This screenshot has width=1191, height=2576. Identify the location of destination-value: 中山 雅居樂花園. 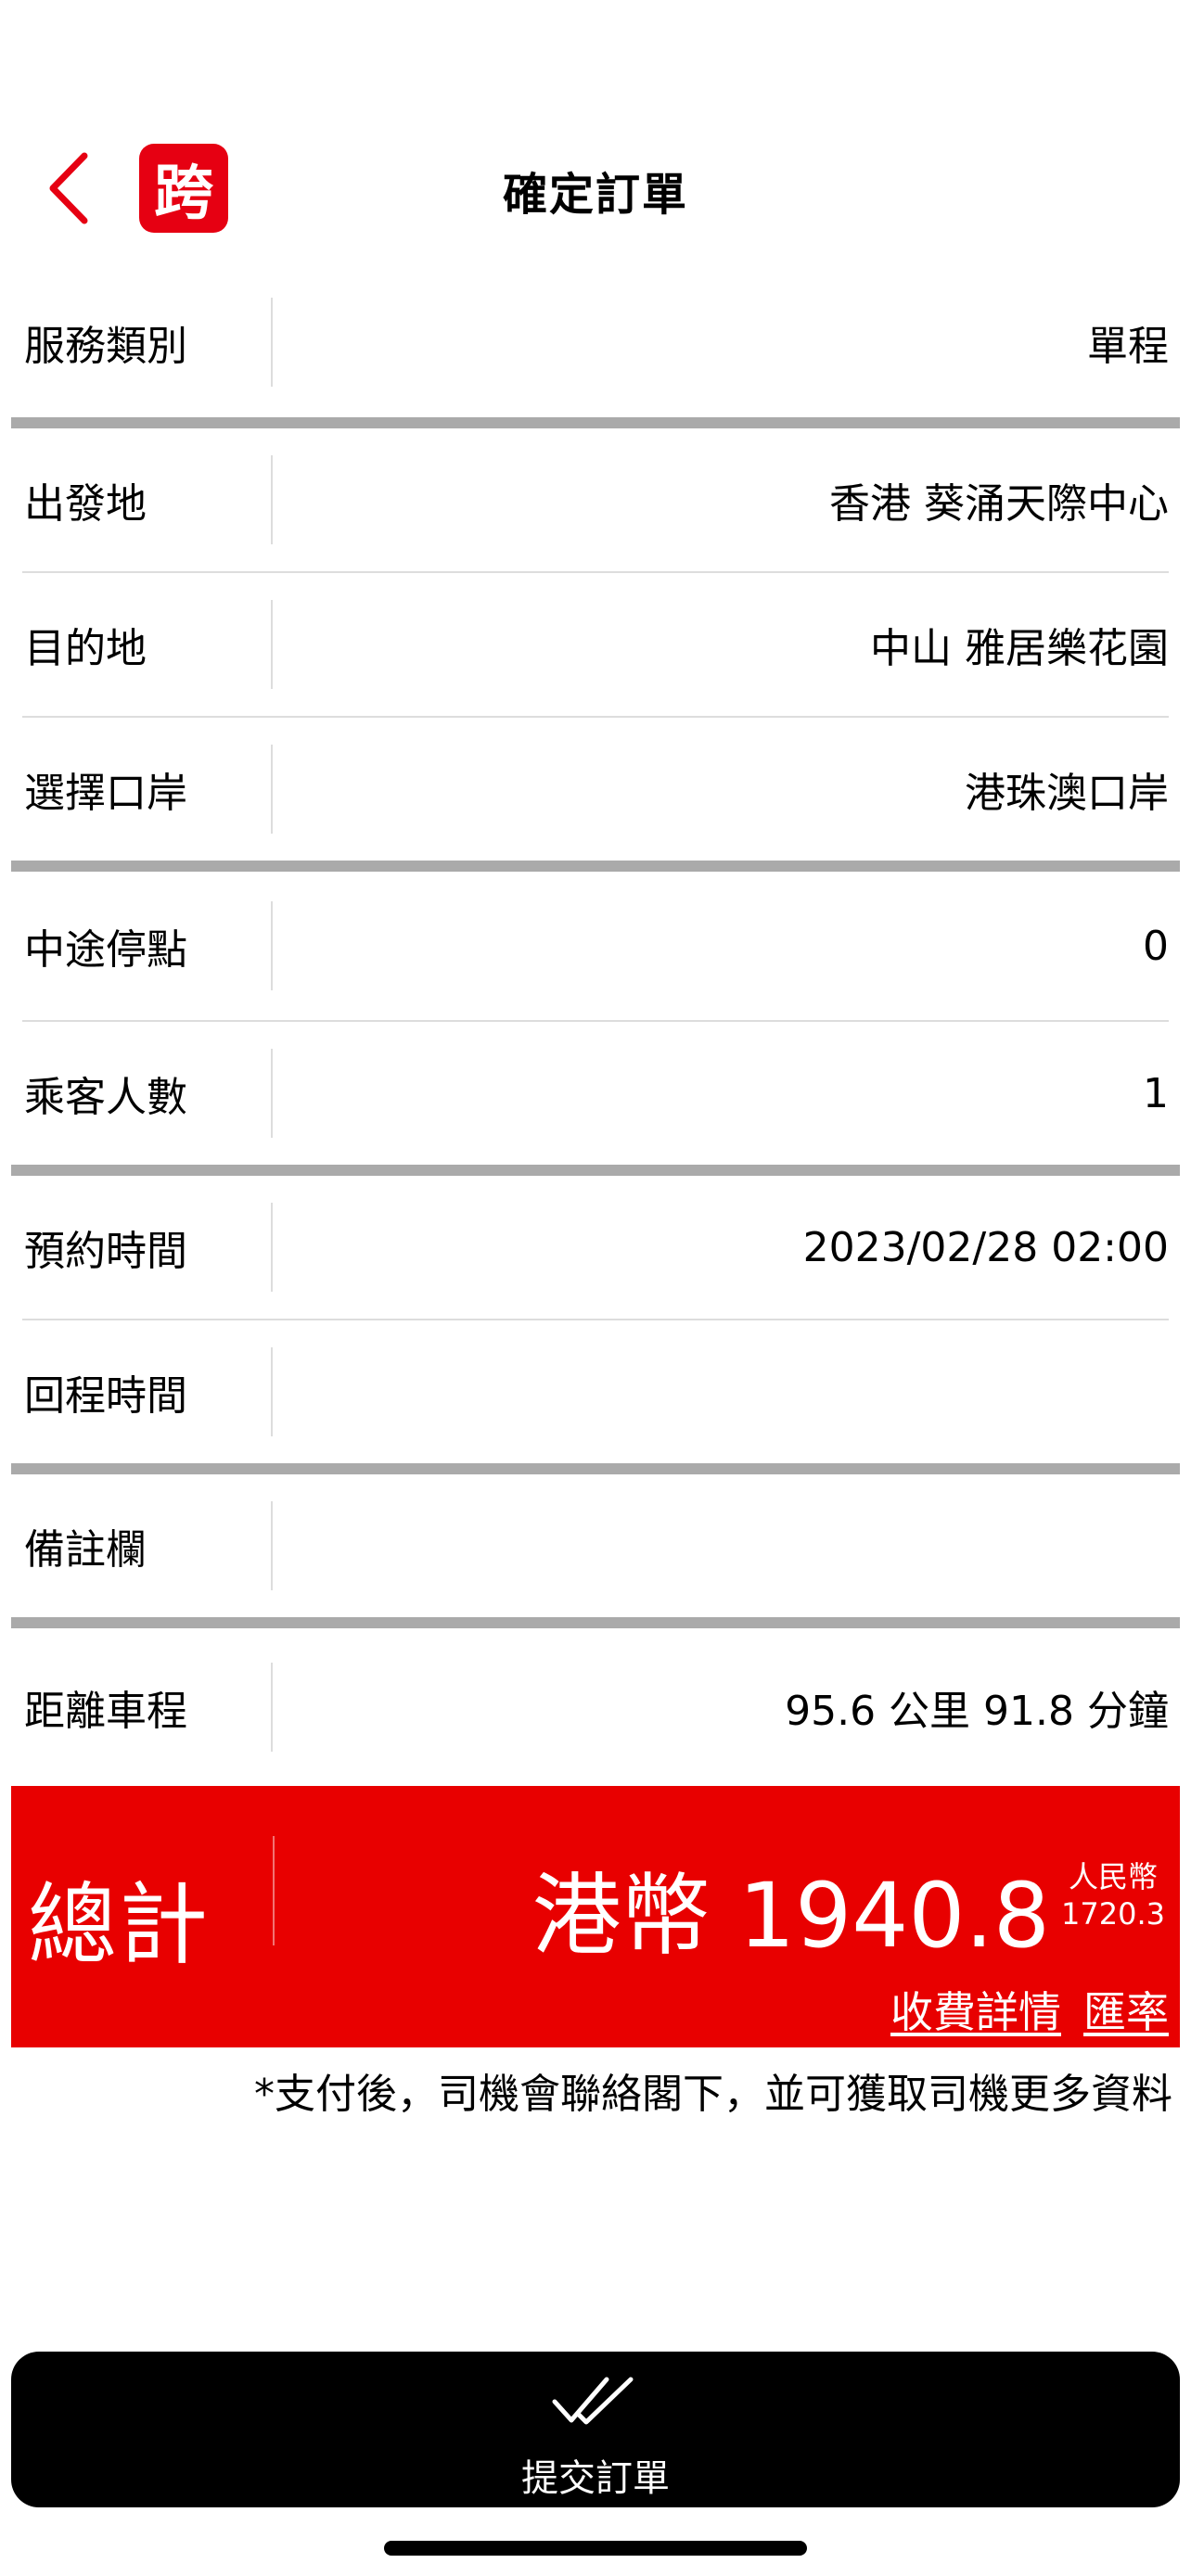
(1019, 648).